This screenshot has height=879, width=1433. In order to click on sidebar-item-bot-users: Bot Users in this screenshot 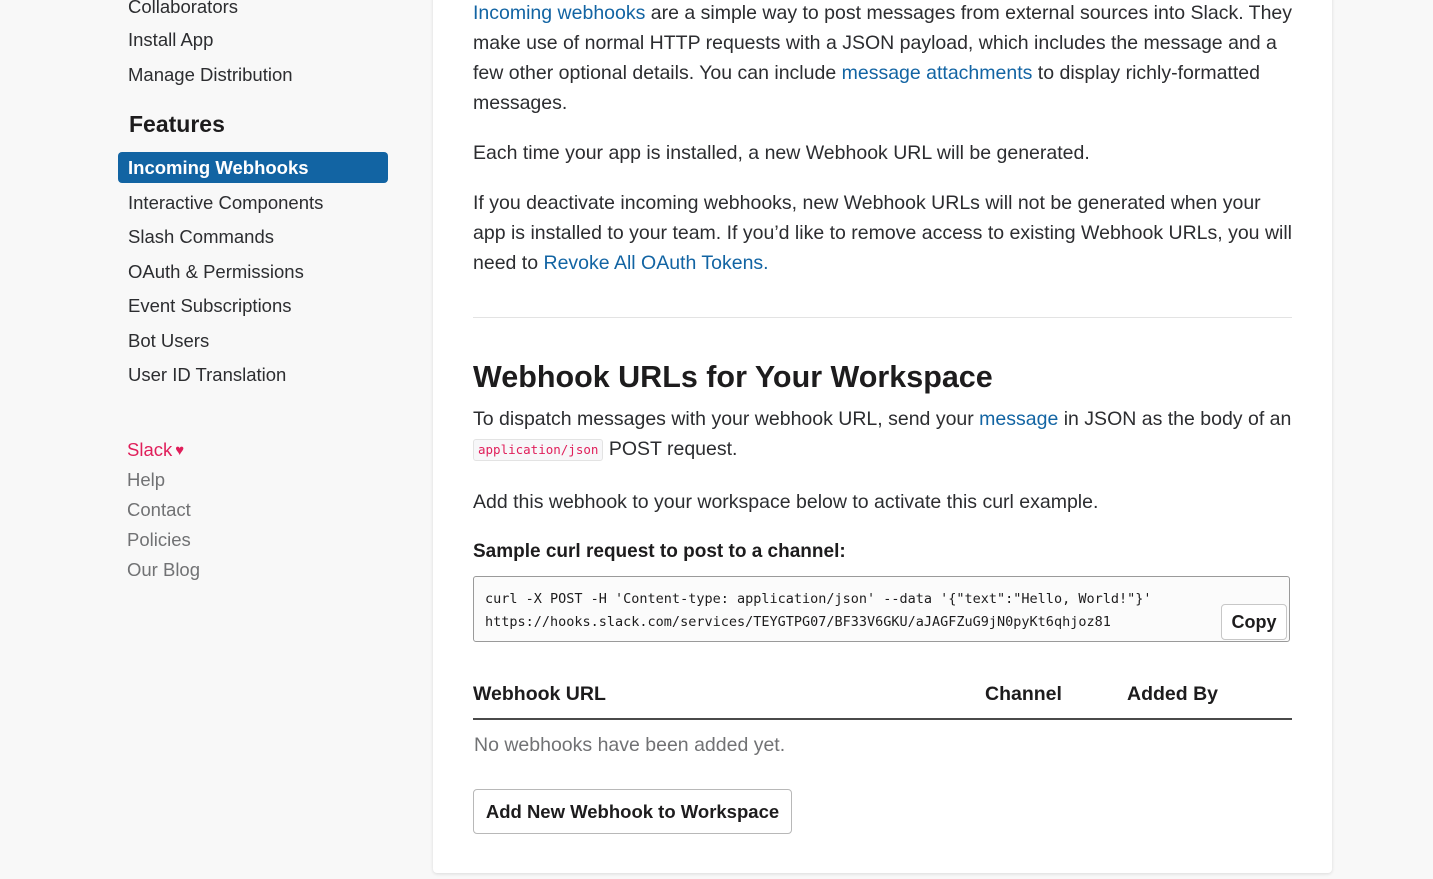, I will do `click(168, 341)`.